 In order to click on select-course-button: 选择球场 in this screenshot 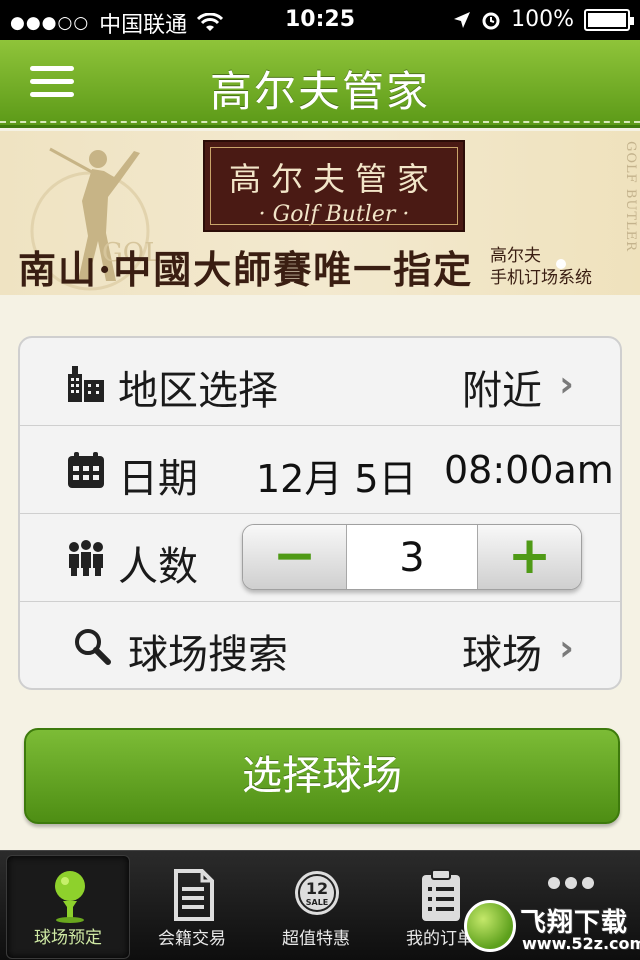, I will do `click(322, 776)`.